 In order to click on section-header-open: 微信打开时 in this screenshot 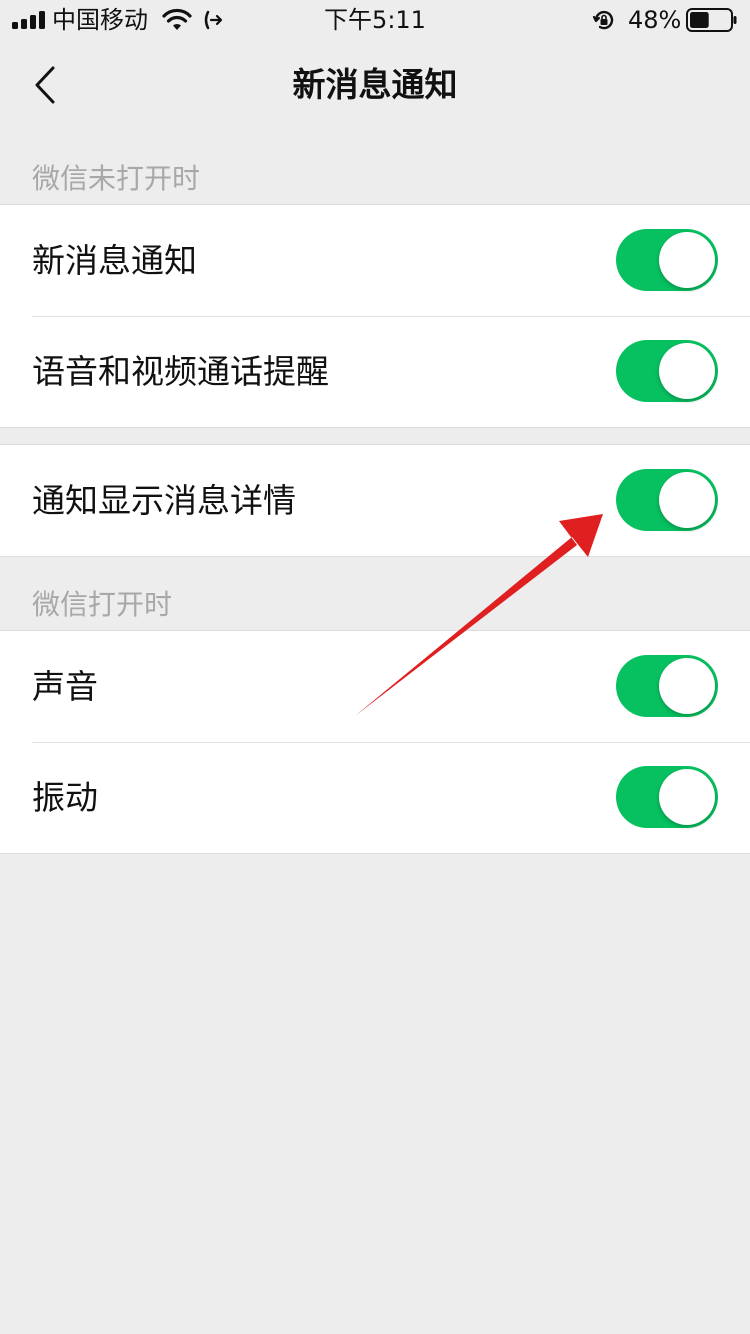, I will do `click(102, 604)`.